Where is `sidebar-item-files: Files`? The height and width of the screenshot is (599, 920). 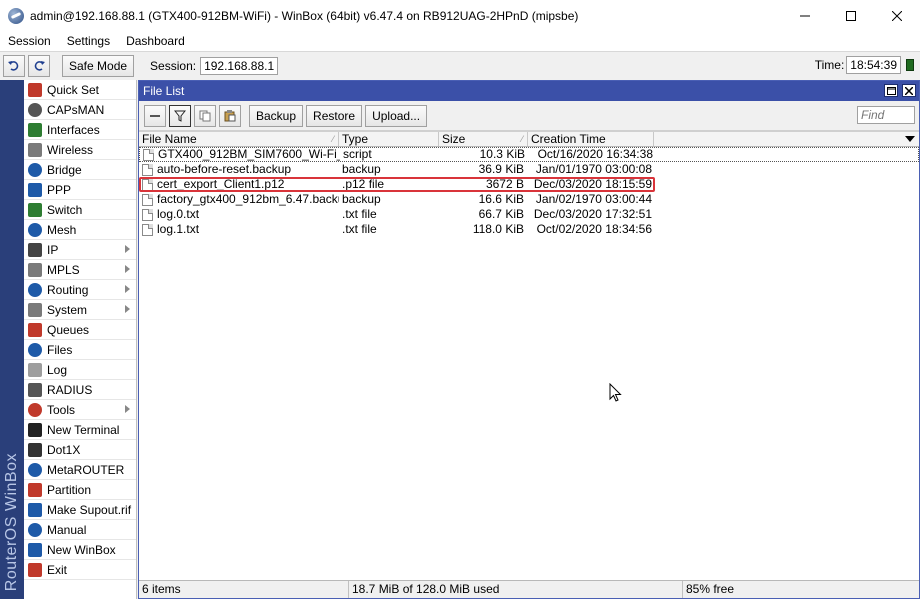
sidebar-item-files: Files is located at coordinates (80, 350).